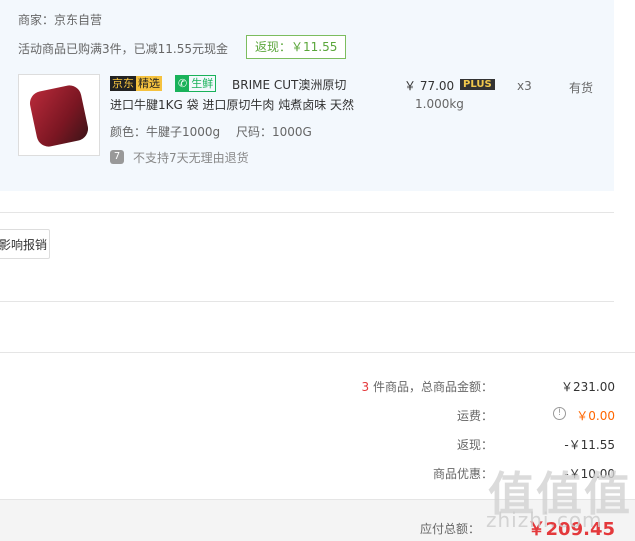  I want to click on product-weight: 1.000kg, so click(439, 104).